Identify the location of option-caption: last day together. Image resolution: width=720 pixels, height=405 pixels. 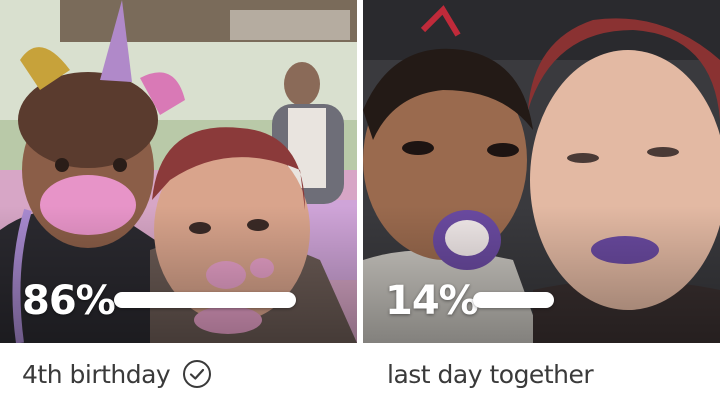
(541, 374).